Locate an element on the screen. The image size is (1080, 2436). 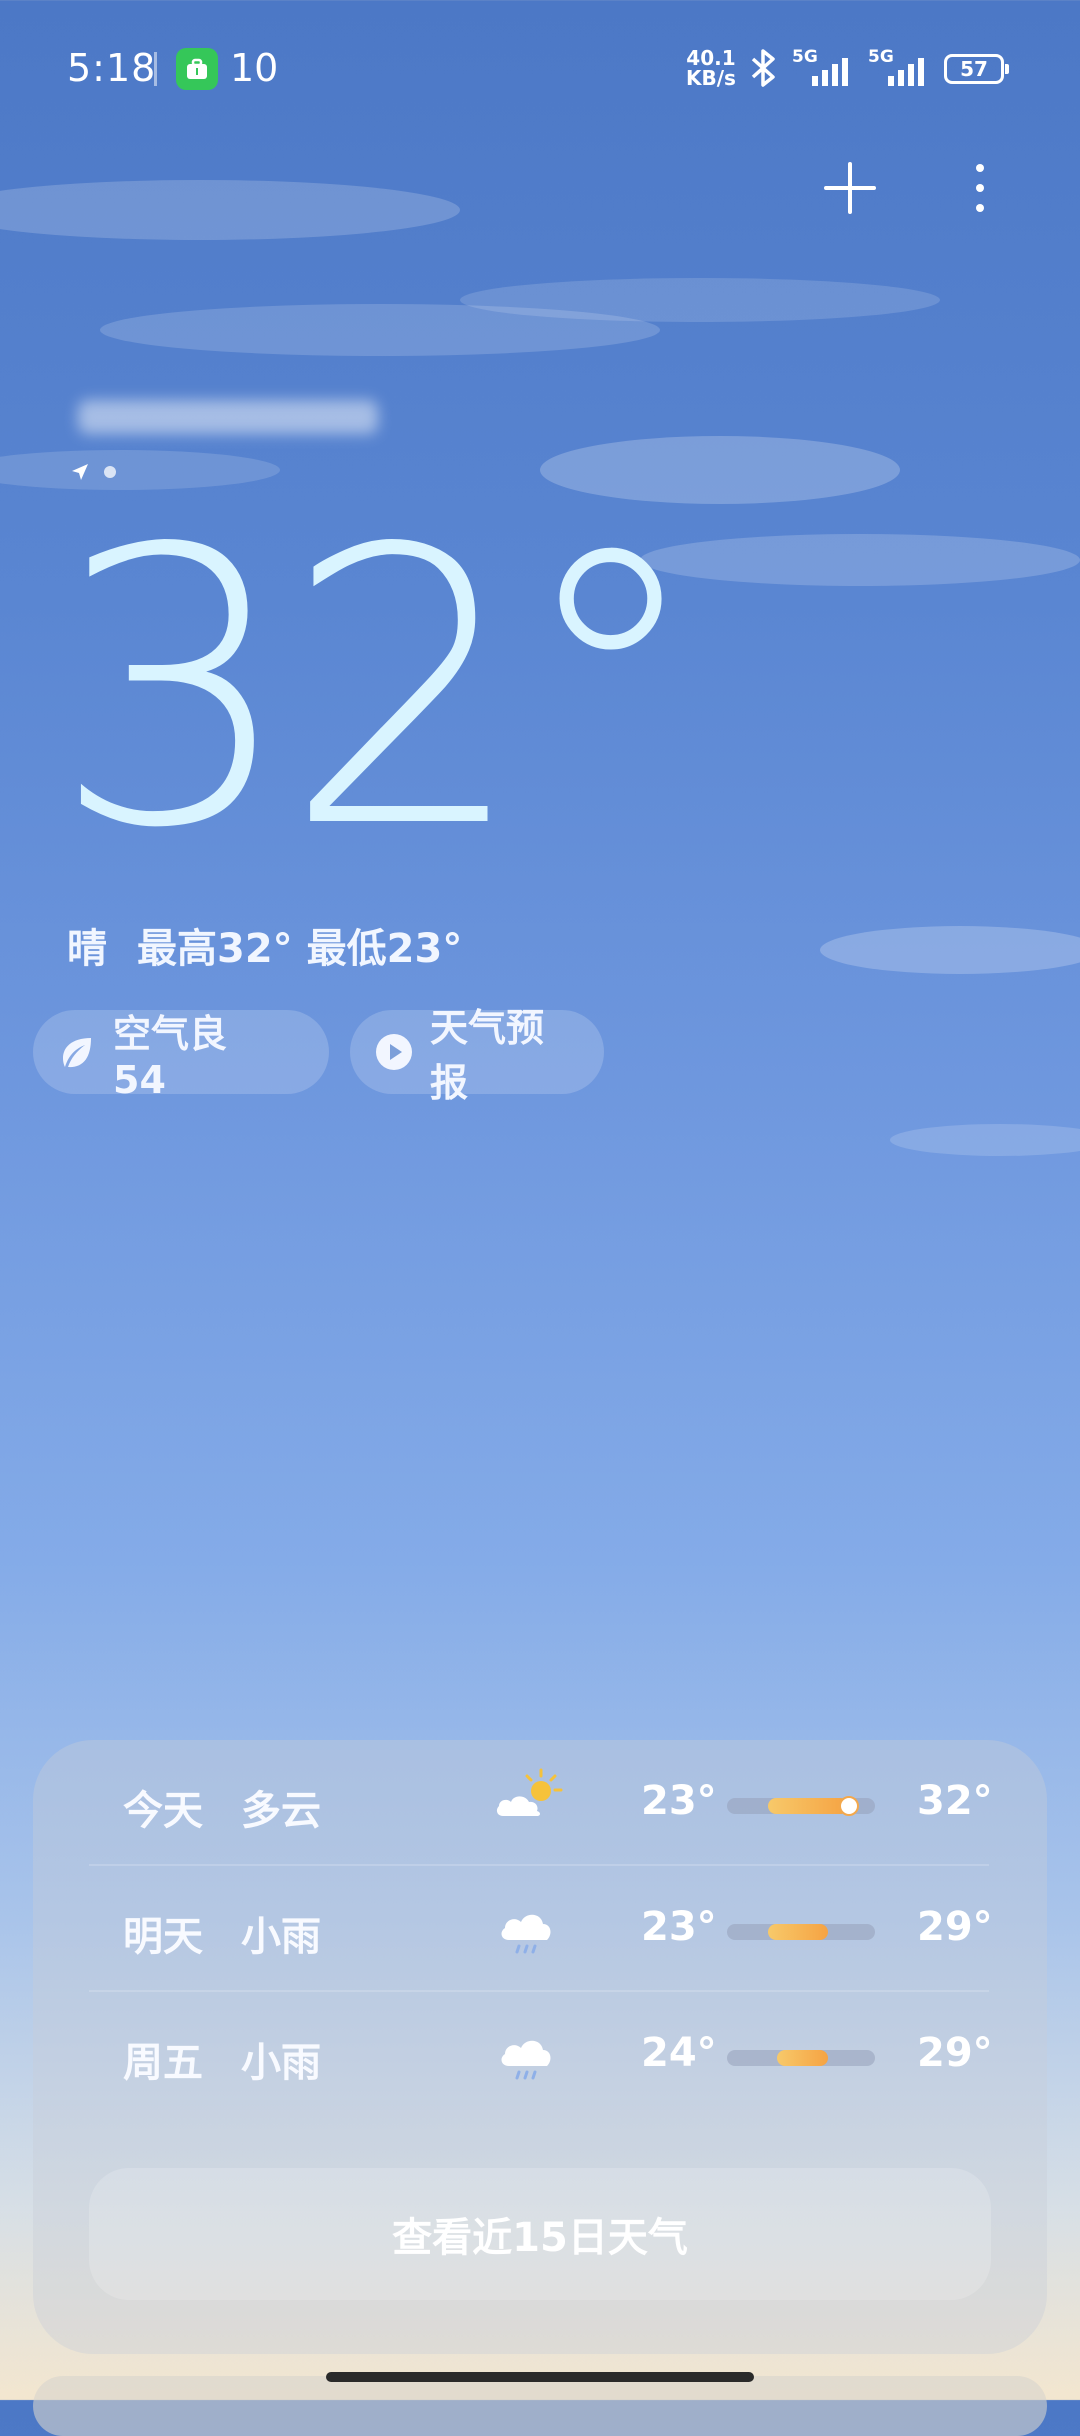
home-indicator is located at coordinates (540, 2377).